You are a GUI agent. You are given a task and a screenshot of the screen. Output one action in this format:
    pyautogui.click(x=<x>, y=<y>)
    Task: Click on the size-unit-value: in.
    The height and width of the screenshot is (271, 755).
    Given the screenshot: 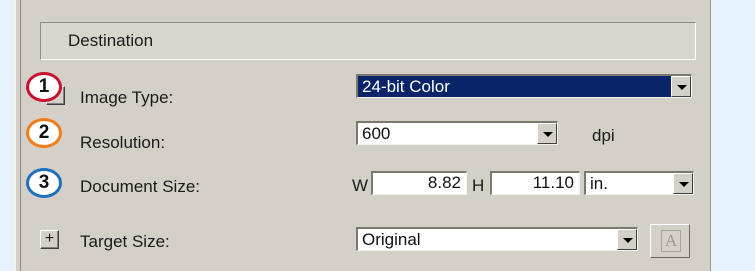 What is the action you would take?
    pyautogui.click(x=599, y=183)
    